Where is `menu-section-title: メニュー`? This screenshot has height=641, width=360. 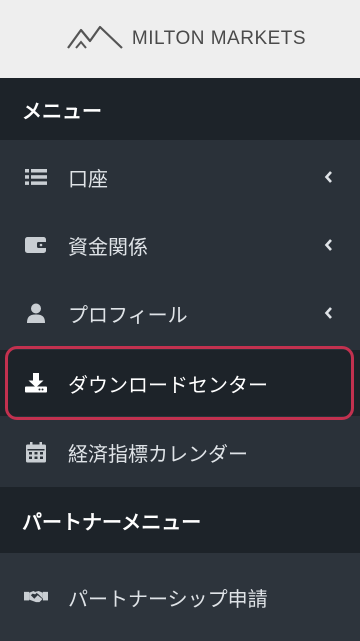
menu-section-title: メニュー is located at coordinates (62, 110).